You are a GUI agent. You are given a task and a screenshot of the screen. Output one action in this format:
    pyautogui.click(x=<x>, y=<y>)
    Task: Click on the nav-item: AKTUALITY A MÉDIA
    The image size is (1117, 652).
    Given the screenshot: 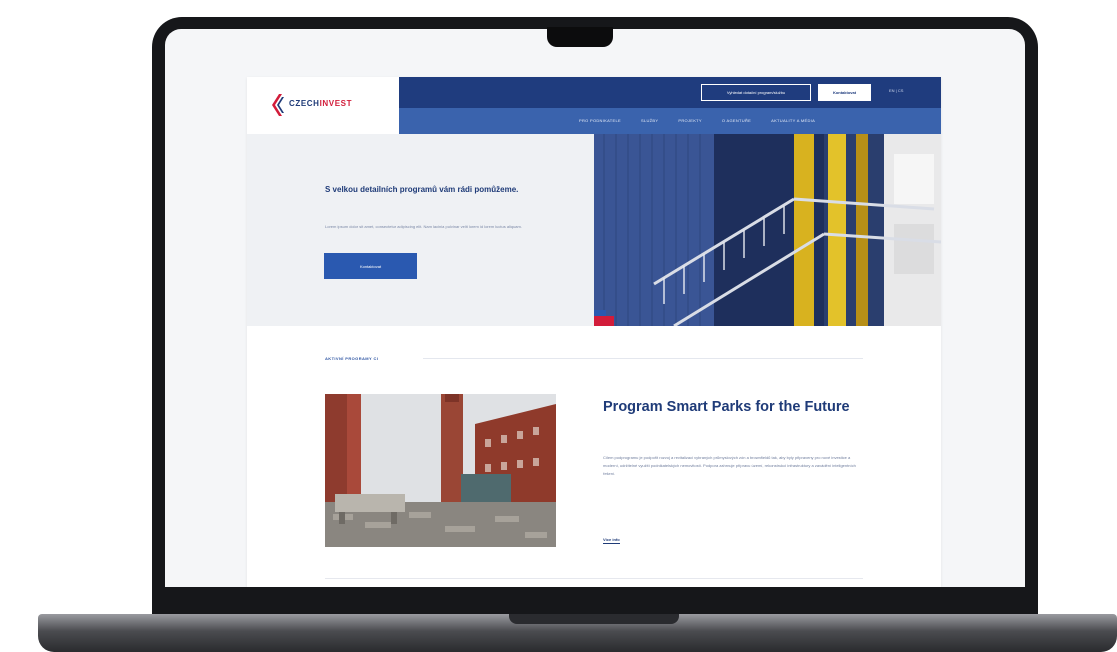 What is the action you would take?
    pyautogui.click(x=793, y=120)
    